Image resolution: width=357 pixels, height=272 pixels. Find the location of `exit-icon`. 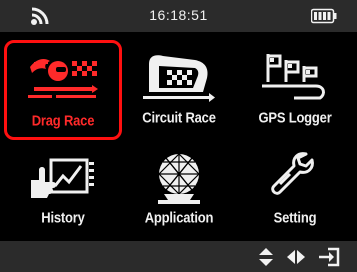

exit-icon is located at coordinates (329, 257).